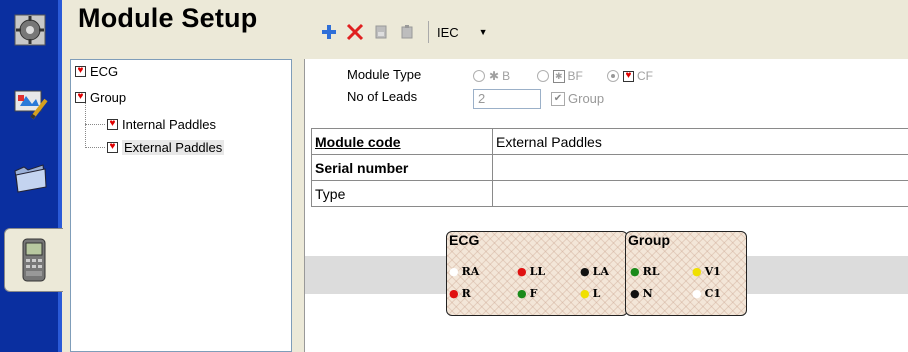 The image size is (908, 352). I want to click on property-value: External Paddles, so click(700, 141).